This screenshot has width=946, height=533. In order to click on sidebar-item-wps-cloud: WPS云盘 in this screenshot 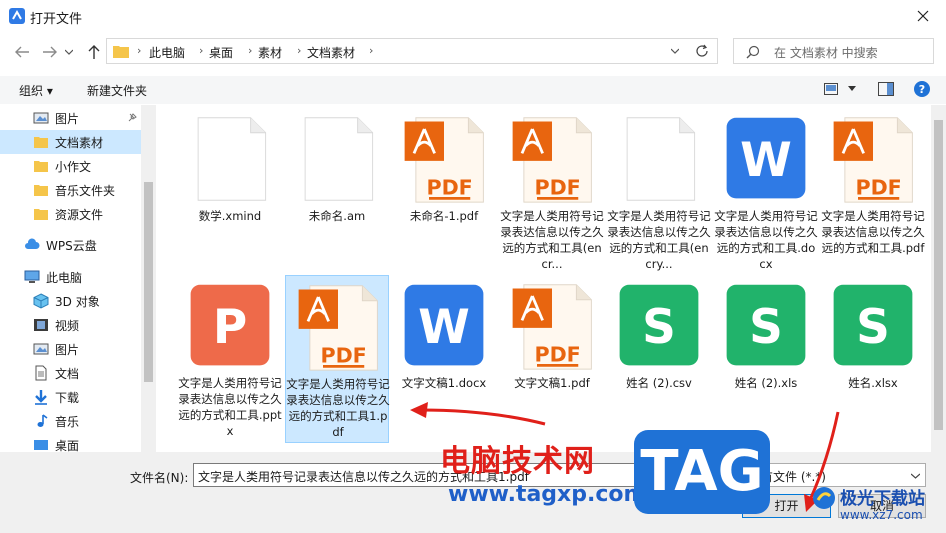, I will do `click(70, 245)`.